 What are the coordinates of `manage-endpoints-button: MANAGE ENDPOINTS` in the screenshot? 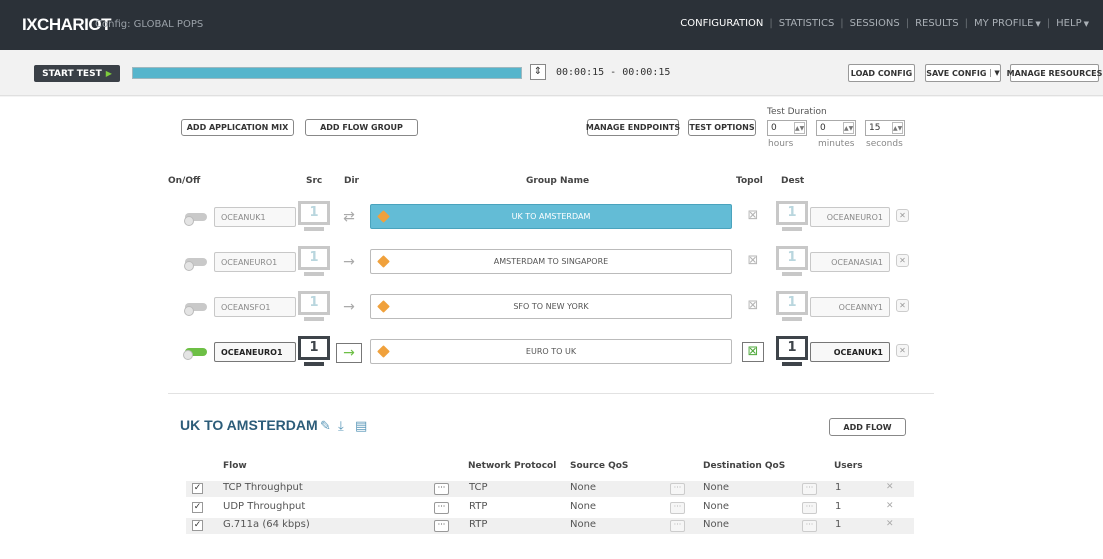 It's located at (633, 127).